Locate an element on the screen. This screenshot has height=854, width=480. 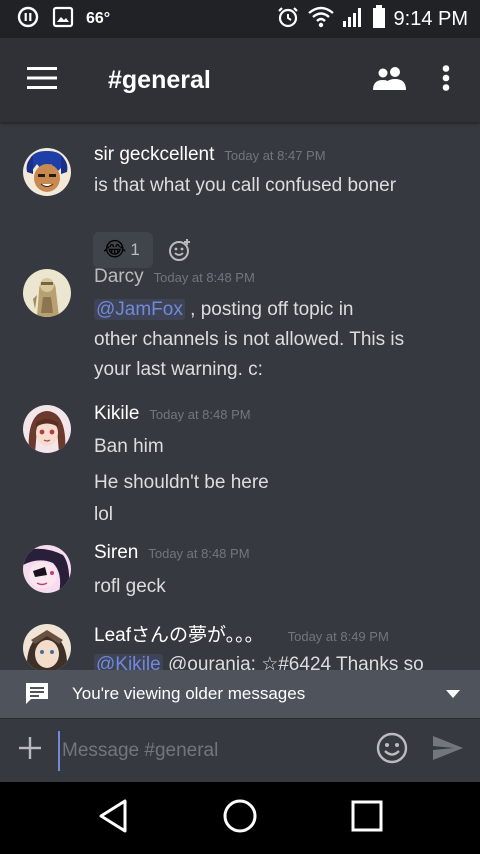
members-icon is located at coordinates (390, 80).